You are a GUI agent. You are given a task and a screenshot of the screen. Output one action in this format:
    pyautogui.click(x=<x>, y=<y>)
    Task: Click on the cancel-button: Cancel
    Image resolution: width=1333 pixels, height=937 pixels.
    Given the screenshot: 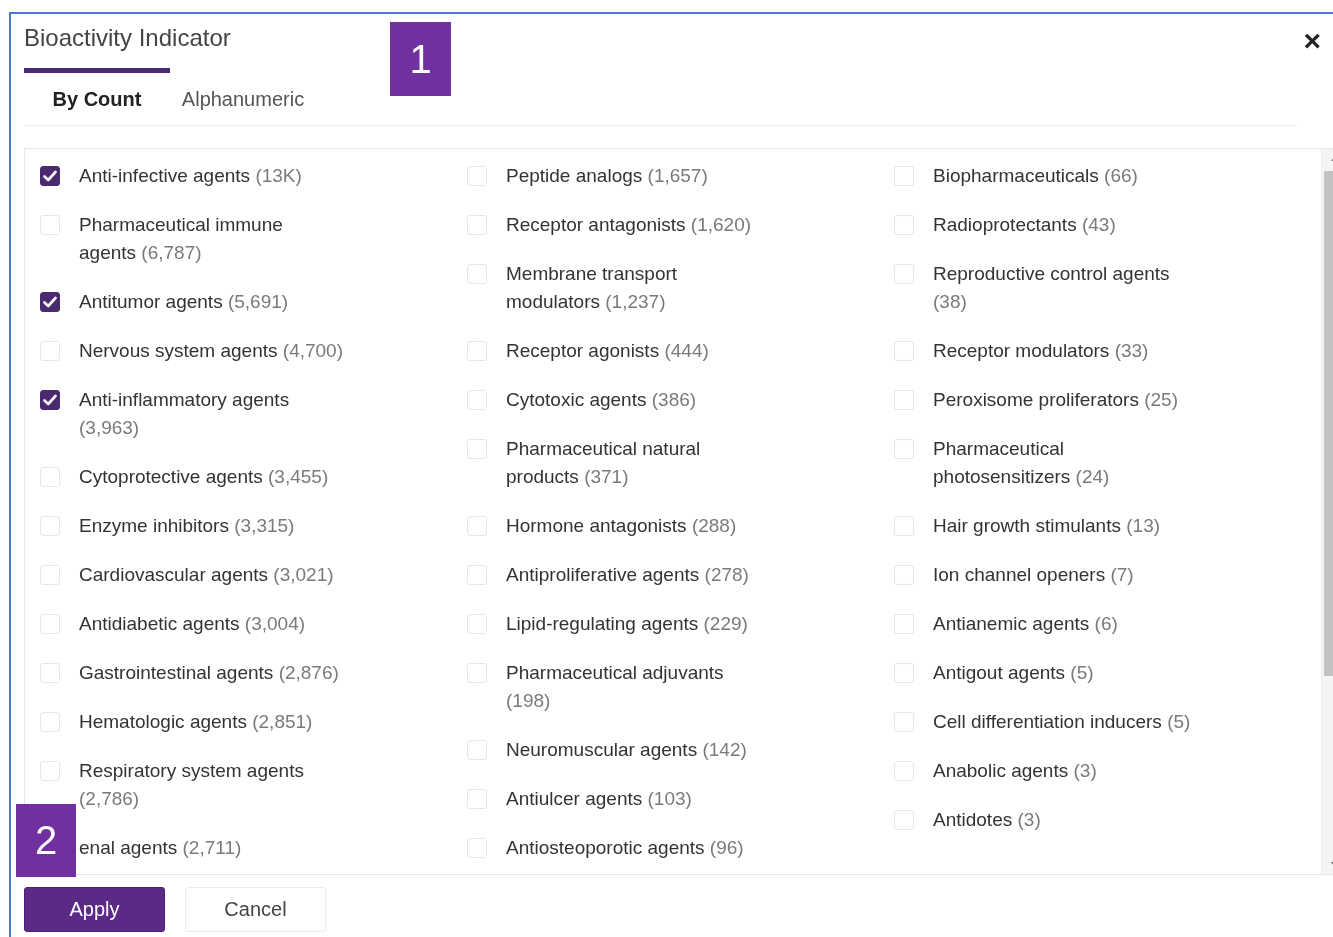 What is the action you would take?
    pyautogui.click(x=255, y=909)
    